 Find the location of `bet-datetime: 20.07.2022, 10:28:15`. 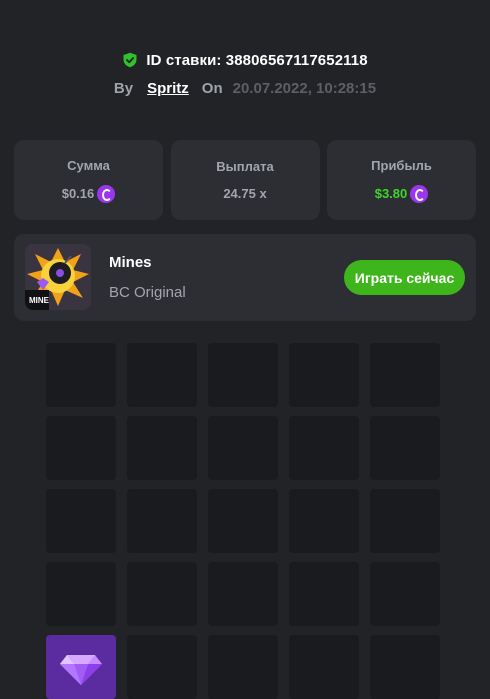

bet-datetime: 20.07.2022, 10:28:15 is located at coordinates (304, 88).